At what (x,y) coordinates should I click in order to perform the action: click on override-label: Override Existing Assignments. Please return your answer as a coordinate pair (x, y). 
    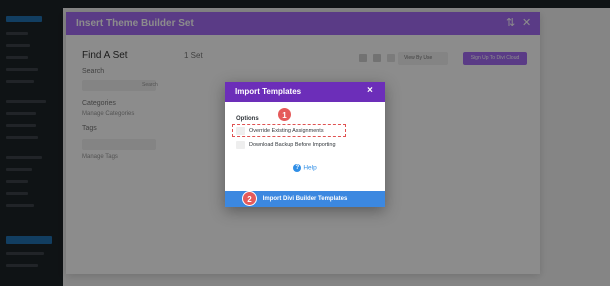
    Looking at the image, I should click on (286, 131).